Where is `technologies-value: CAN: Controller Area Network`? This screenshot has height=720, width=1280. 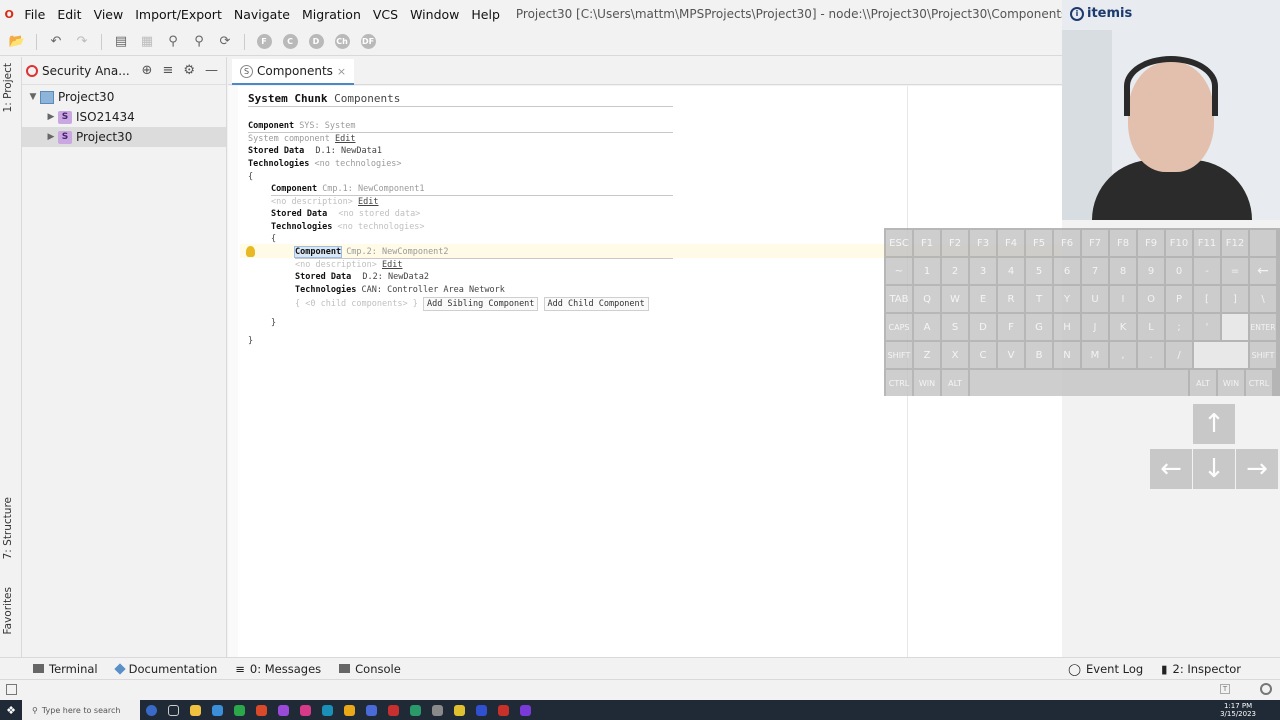
technologies-value: CAN: Controller Area Network is located at coordinates (433, 290).